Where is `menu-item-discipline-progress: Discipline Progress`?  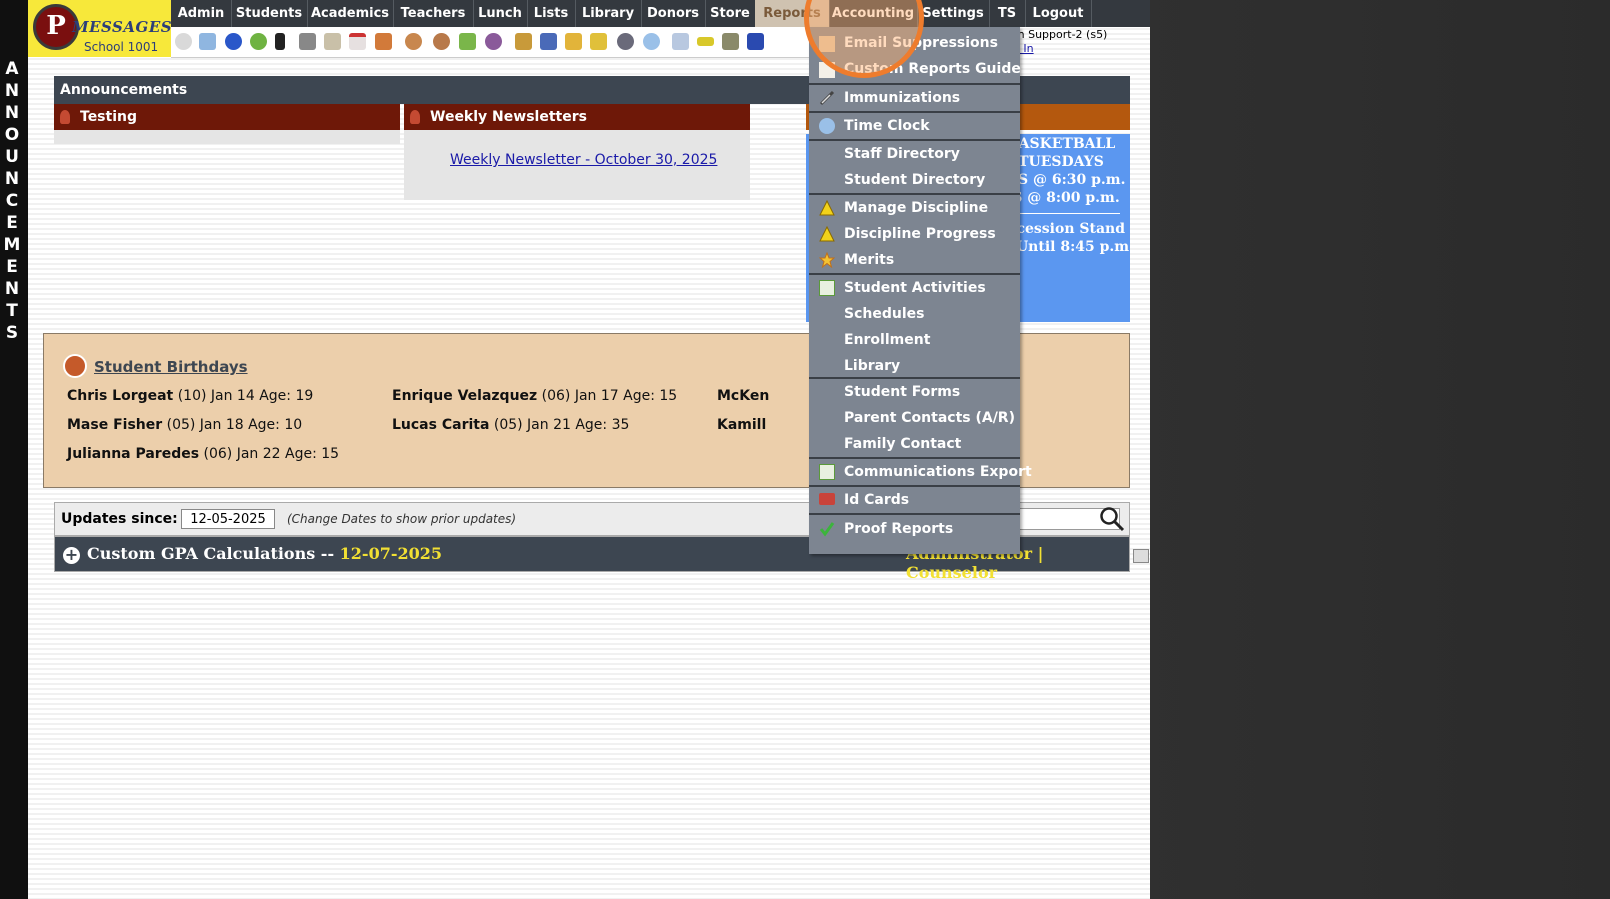
menu-item-discipline-progress: Discipline Progress is located at coordinates (914, 234).